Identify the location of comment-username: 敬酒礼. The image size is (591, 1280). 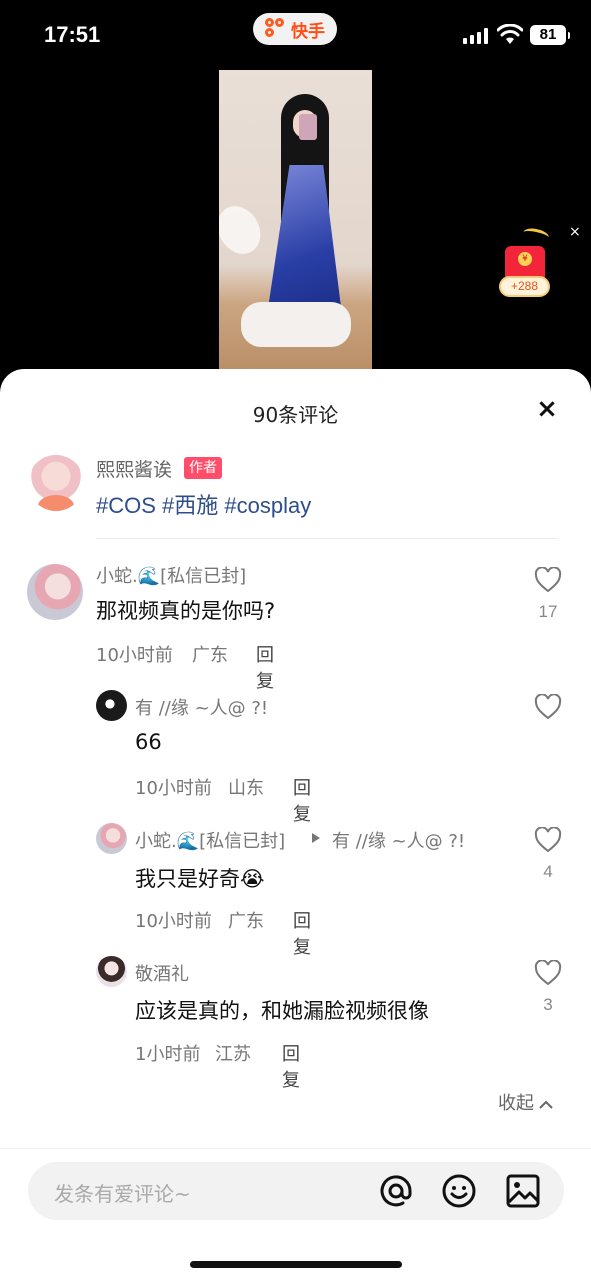
(162, 973).